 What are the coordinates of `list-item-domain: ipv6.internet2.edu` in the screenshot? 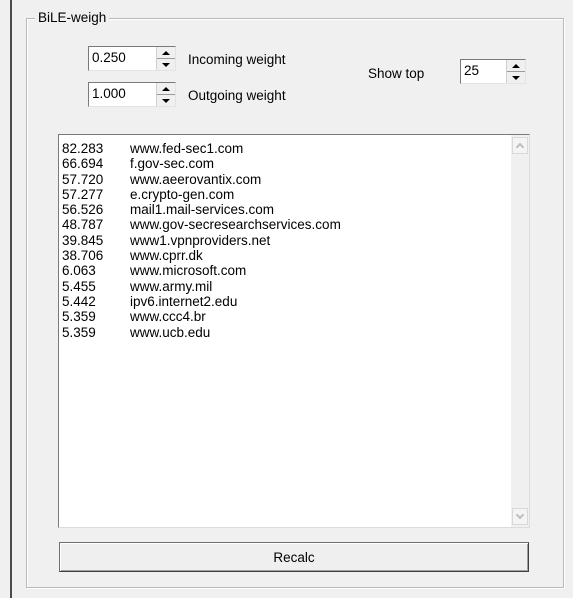 It's located at (184, 301).